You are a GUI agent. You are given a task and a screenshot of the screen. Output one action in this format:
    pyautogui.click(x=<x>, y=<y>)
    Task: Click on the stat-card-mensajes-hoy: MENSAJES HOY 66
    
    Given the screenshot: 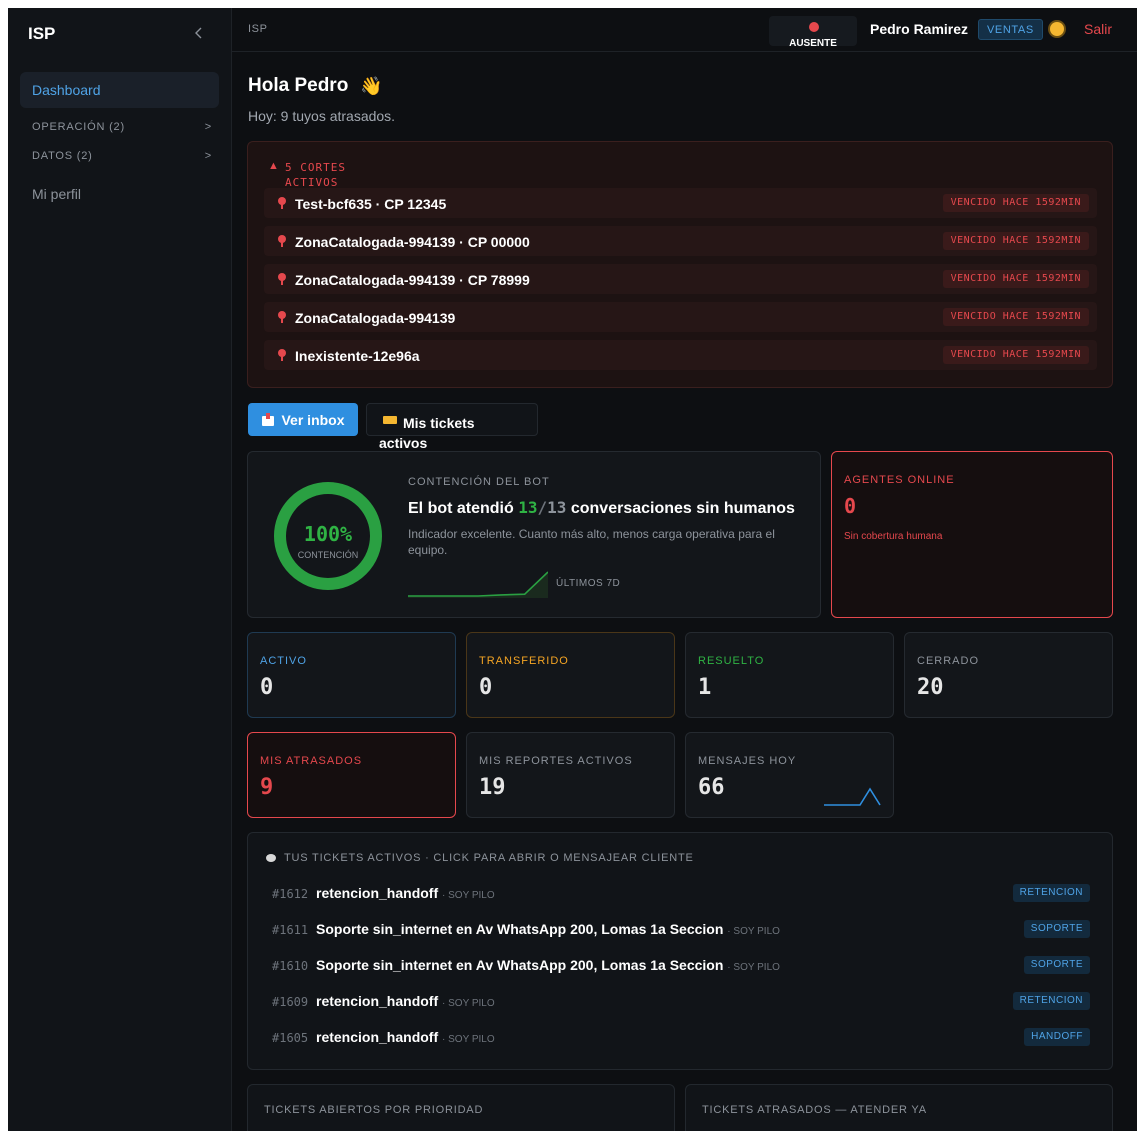 What is the action you would take?
    pyautogui.click(x=789, y=775)
    